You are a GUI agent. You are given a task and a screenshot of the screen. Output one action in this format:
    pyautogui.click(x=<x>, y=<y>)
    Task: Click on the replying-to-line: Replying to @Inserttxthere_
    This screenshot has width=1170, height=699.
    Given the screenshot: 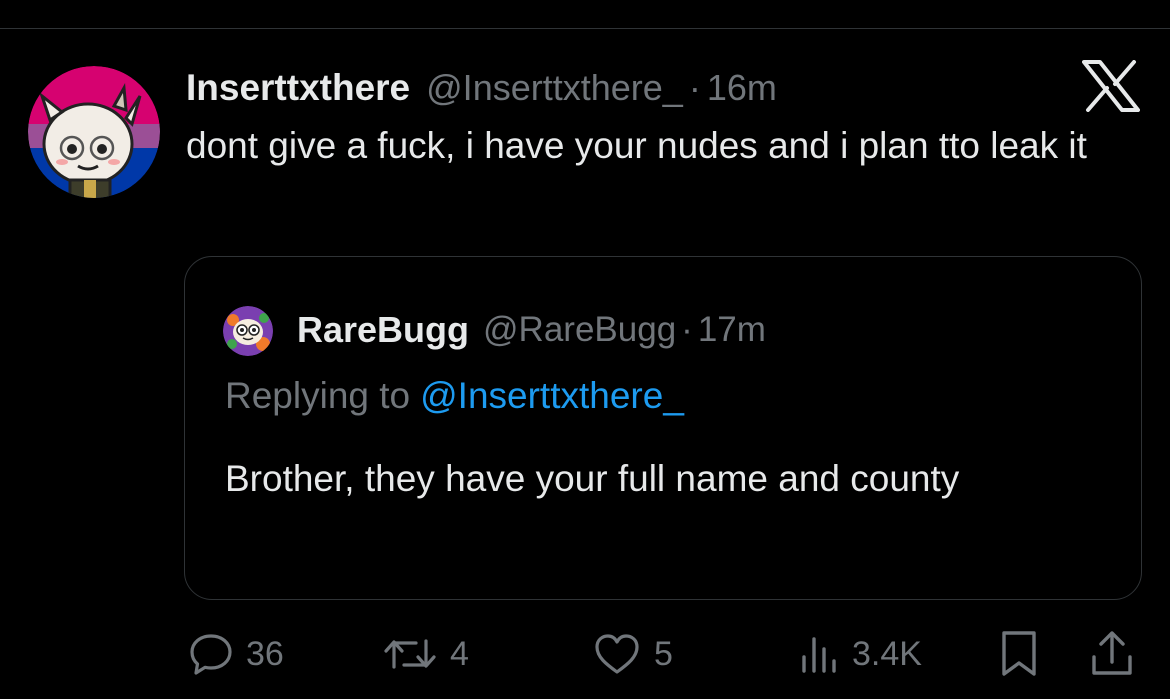 What is the action you would take?
    pyautogui.click(x=454, y=396)
    